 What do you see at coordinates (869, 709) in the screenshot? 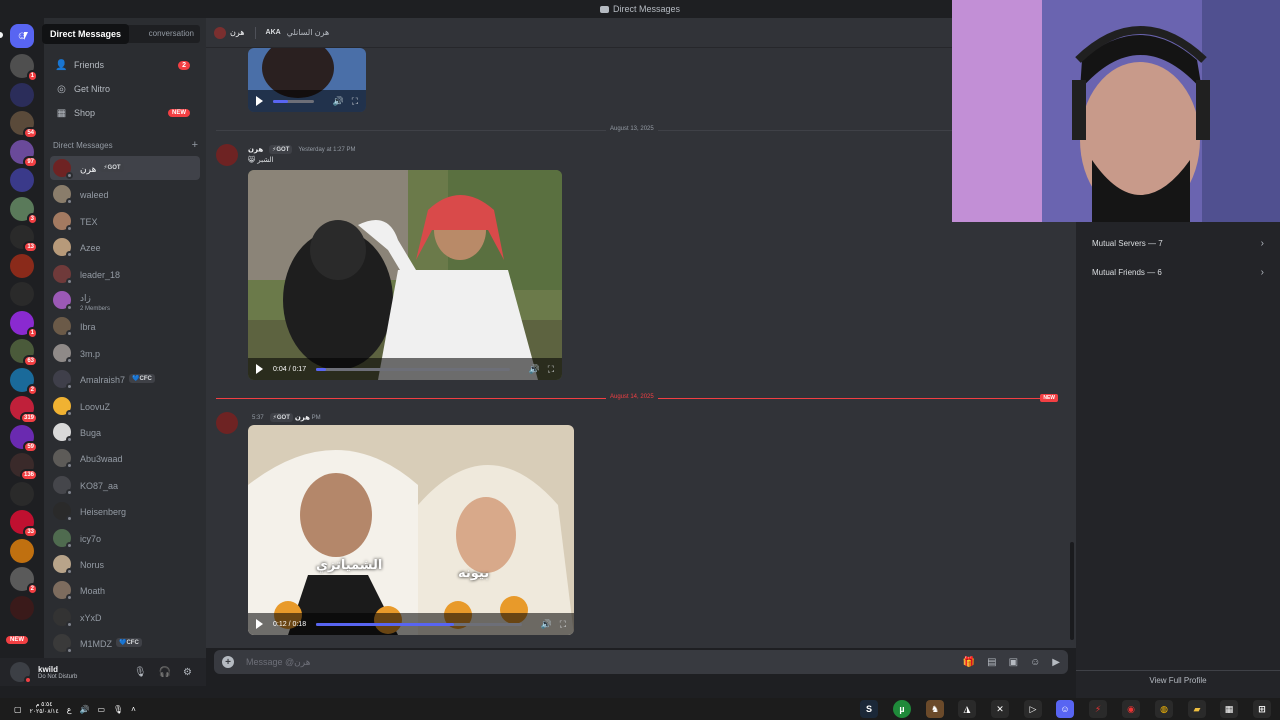
I see `steam-icon: S` at bounding box center [869, 709].